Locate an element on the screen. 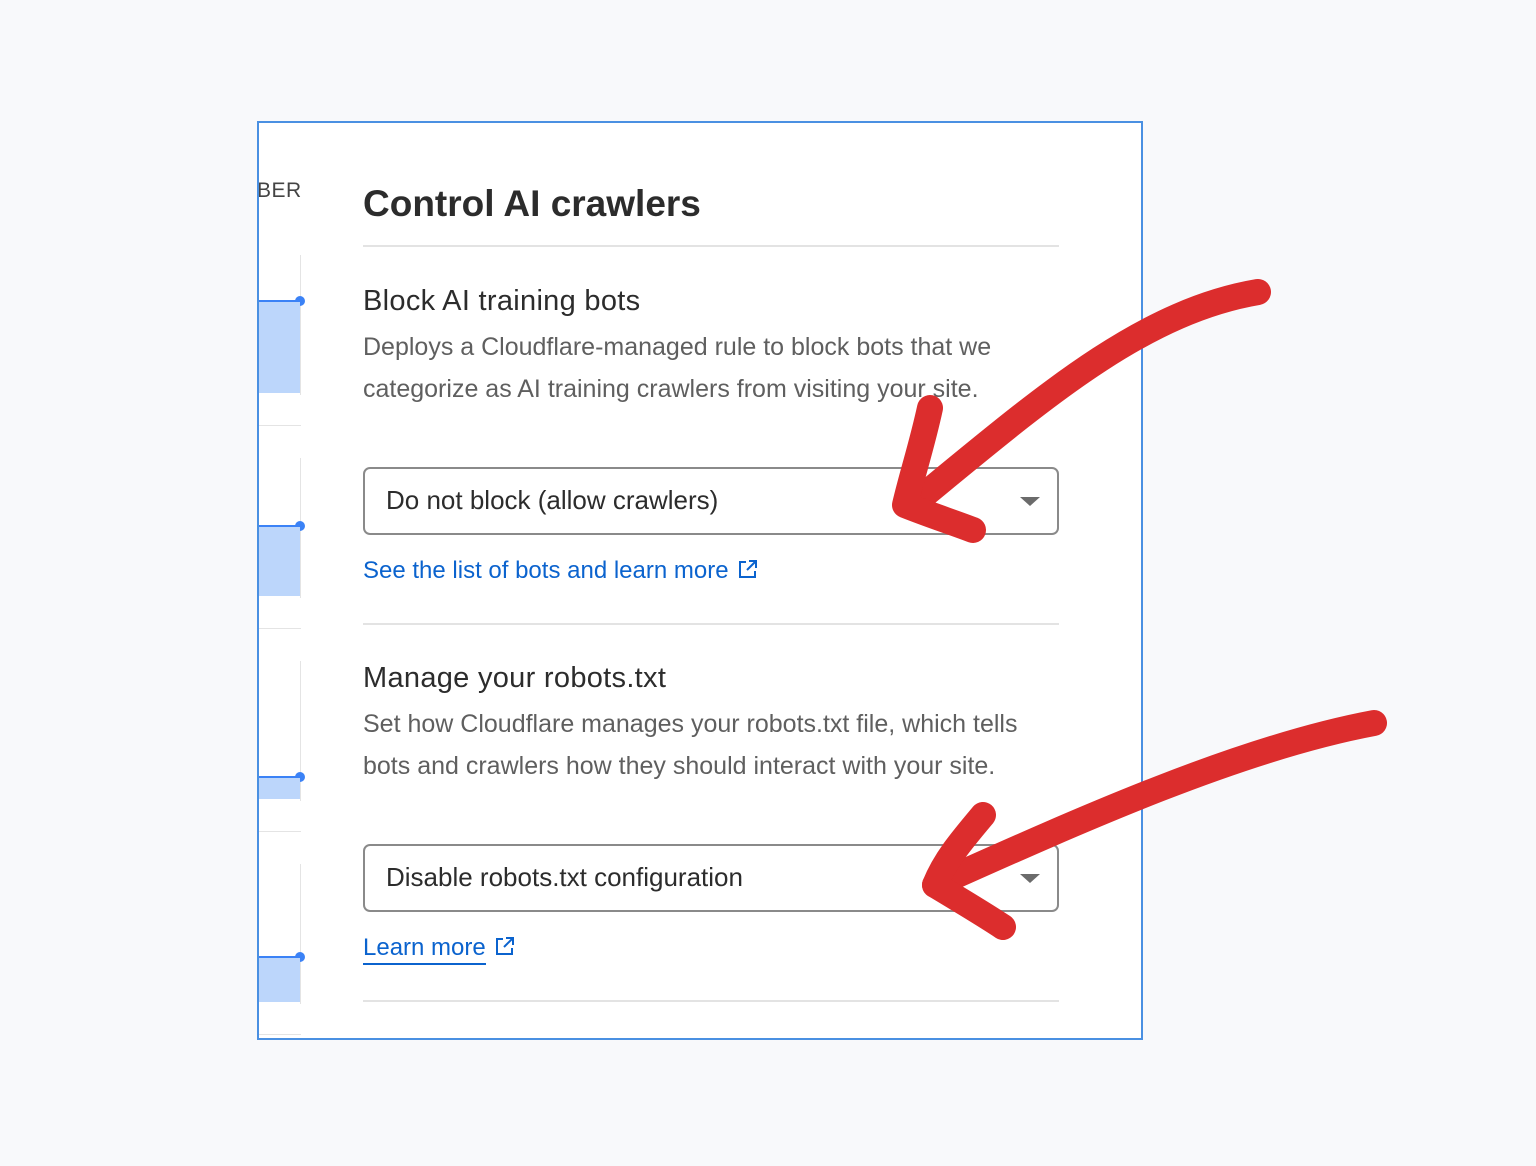 The width and height of the screenshot is (1536, 1166). robots-learn-more-link: Learn more is located at coordinates (439, 949).